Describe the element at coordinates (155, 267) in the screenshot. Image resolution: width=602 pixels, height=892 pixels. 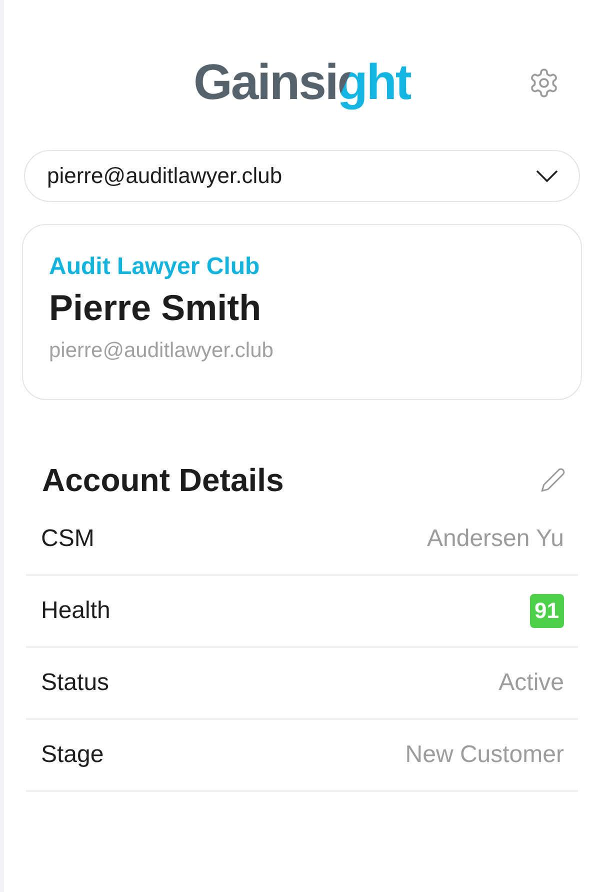
I see `company-name: Audit Lawyer Club` at that location.